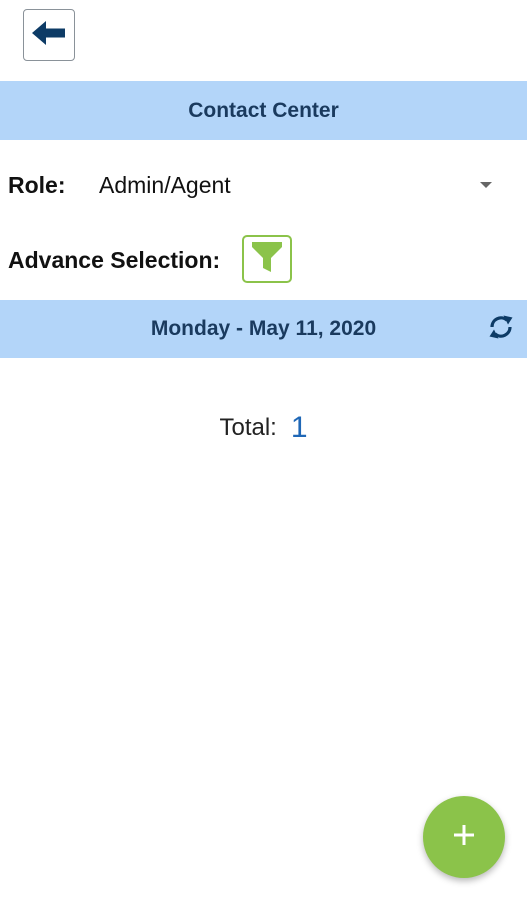 This screenshot has width=527, height=900. I want to click on date-label: Monday - May 11, 2020, so click(263, 328).